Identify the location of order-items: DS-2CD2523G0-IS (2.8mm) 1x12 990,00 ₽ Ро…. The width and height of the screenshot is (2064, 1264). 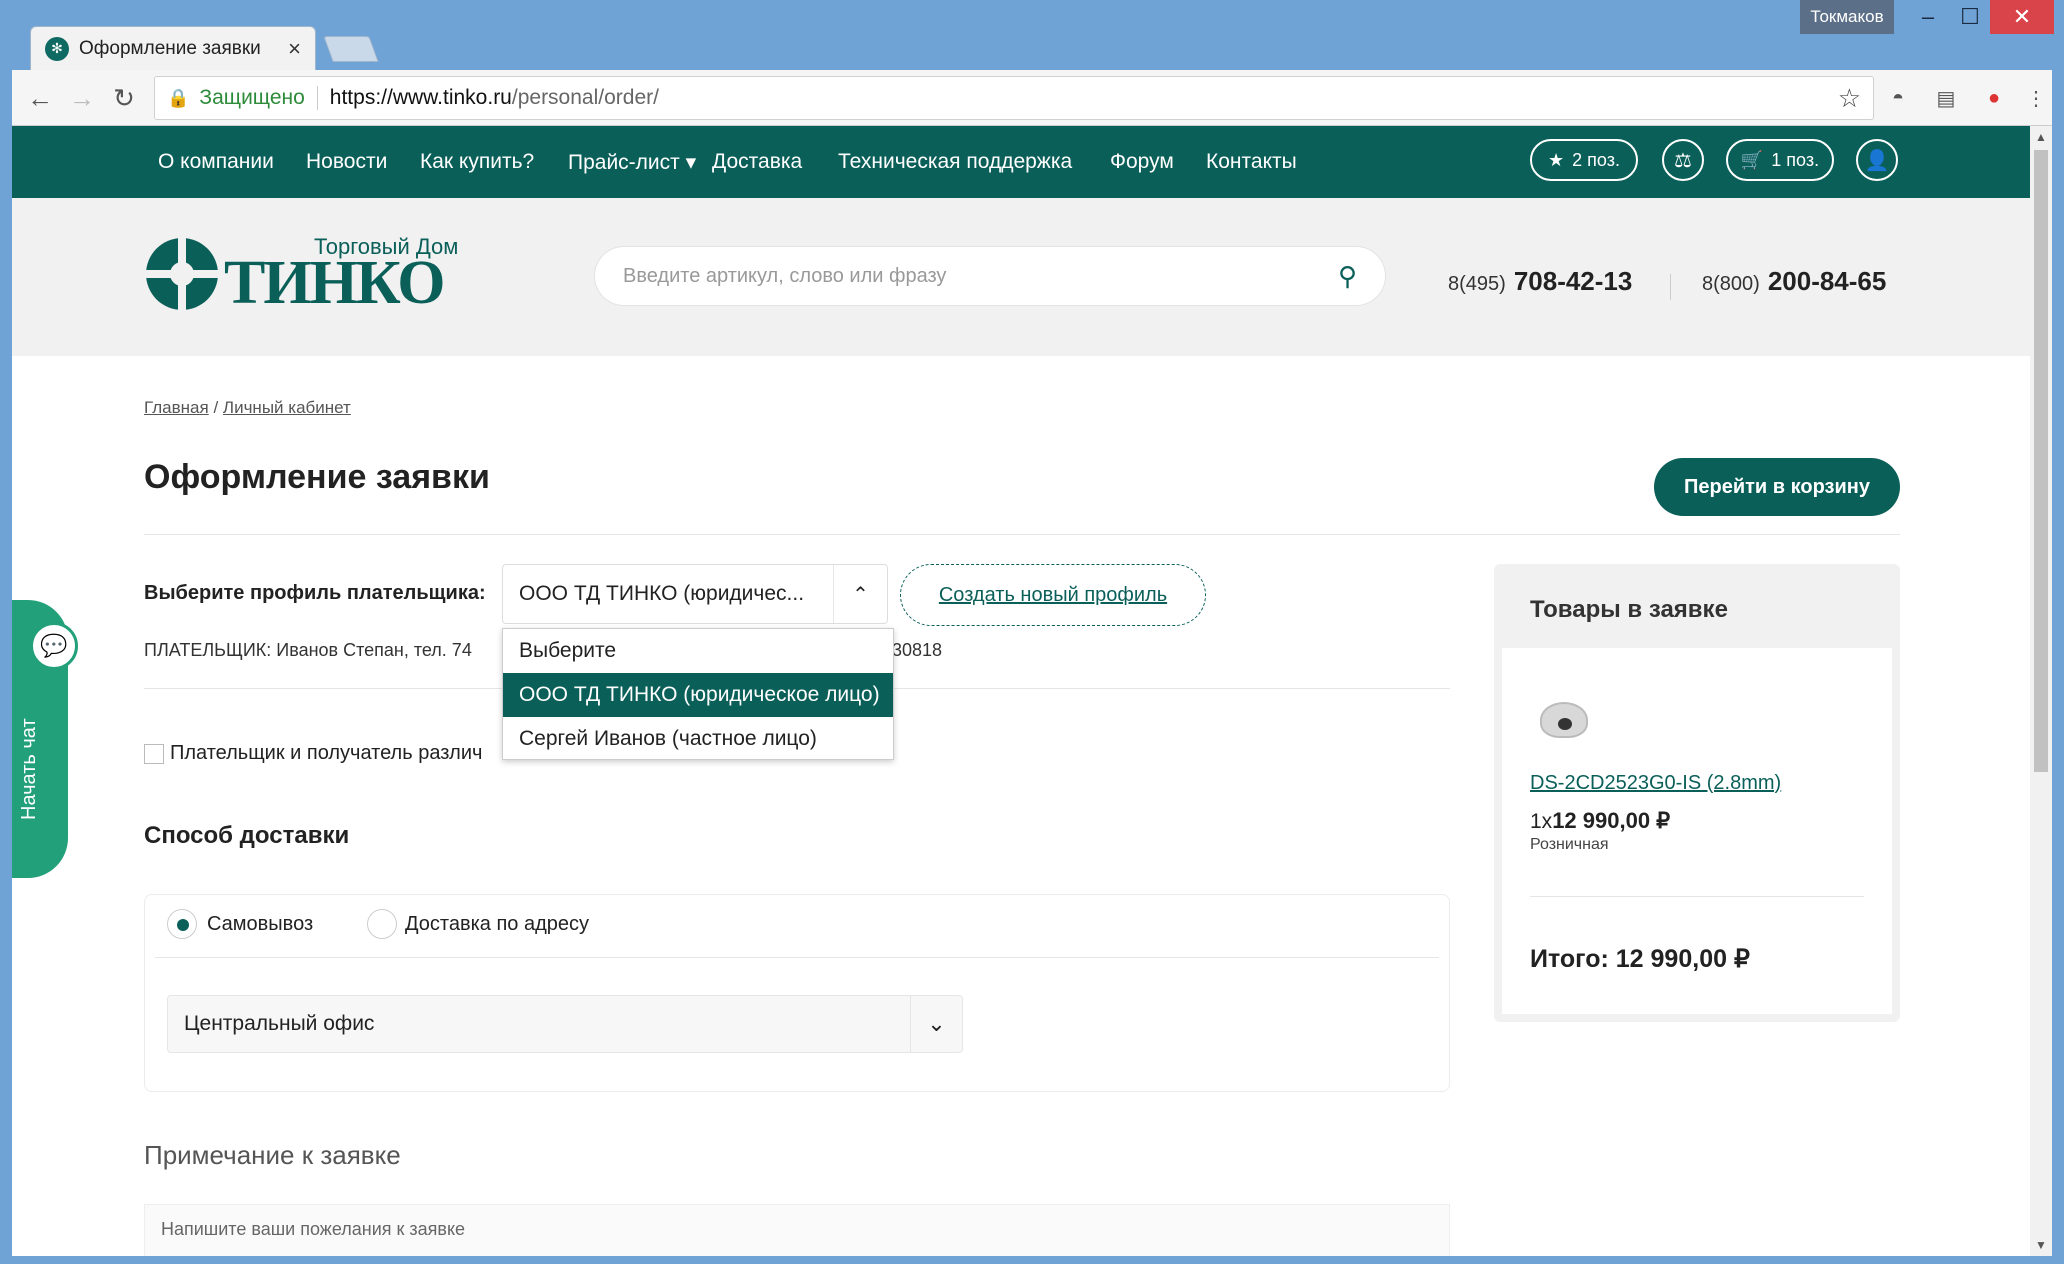
(1697, 831).